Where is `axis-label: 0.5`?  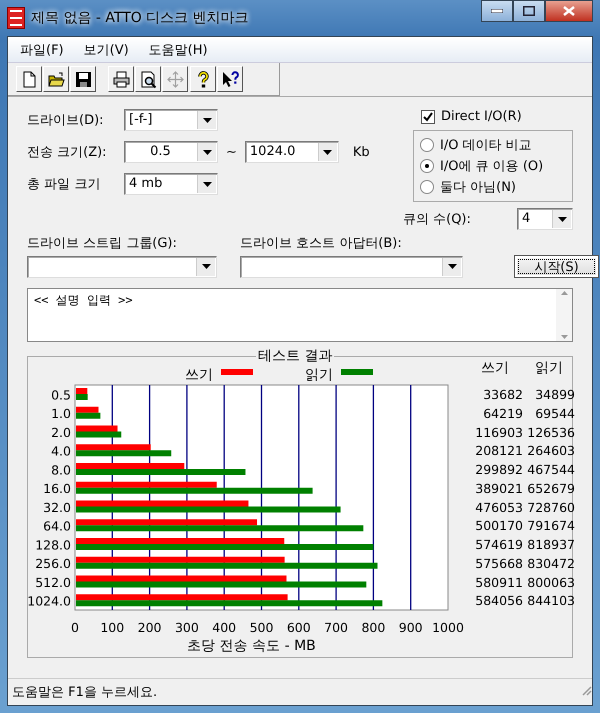
axis-label: 0.5 is located at coordinates (61, 394).